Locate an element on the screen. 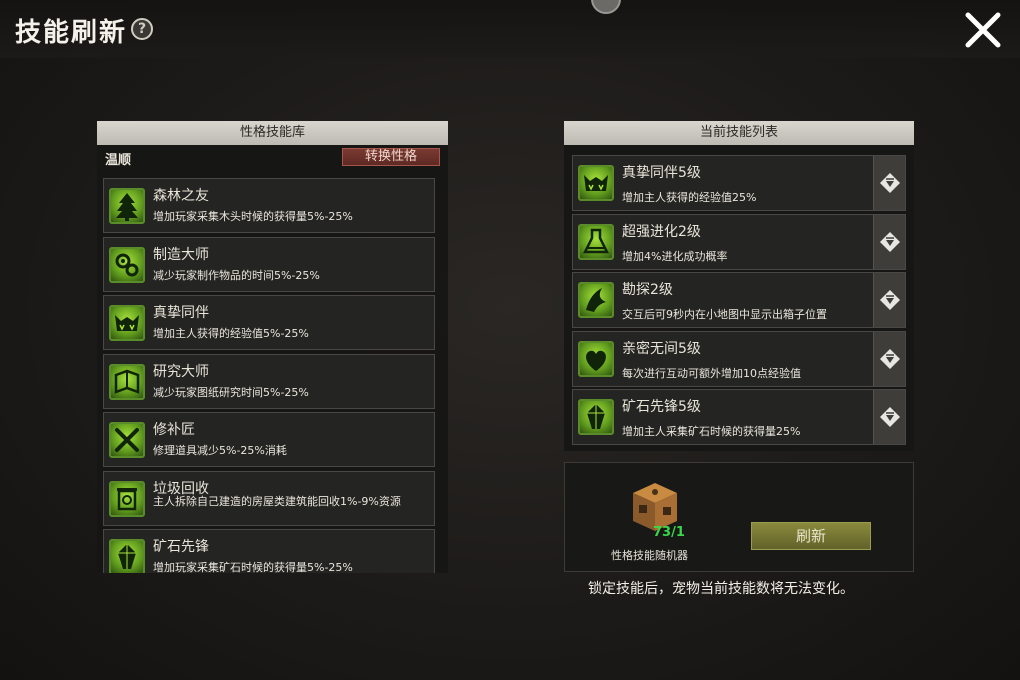 The image size is (1020, 680). current-skill-card: 勘探2级交互后可9秒内在小地图中显示出箱子位置 is located at coordinates (739, 300).